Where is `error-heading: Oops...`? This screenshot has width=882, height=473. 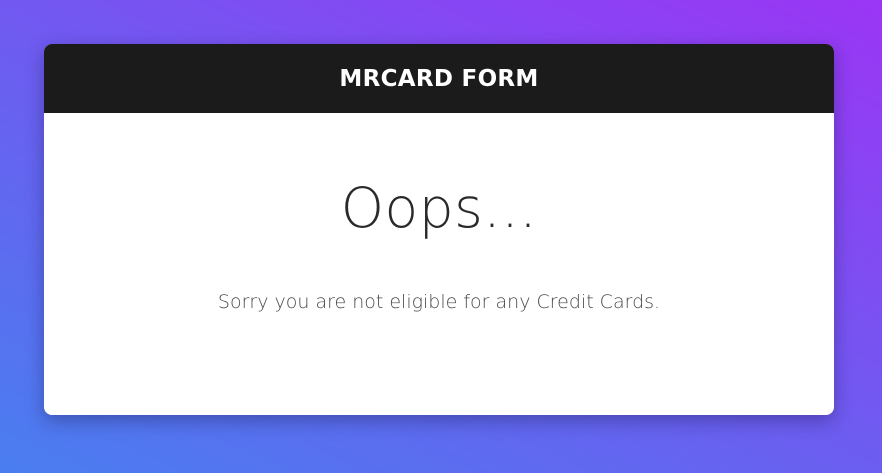 error-heading: Oops... is located at coordinates (439, 208).